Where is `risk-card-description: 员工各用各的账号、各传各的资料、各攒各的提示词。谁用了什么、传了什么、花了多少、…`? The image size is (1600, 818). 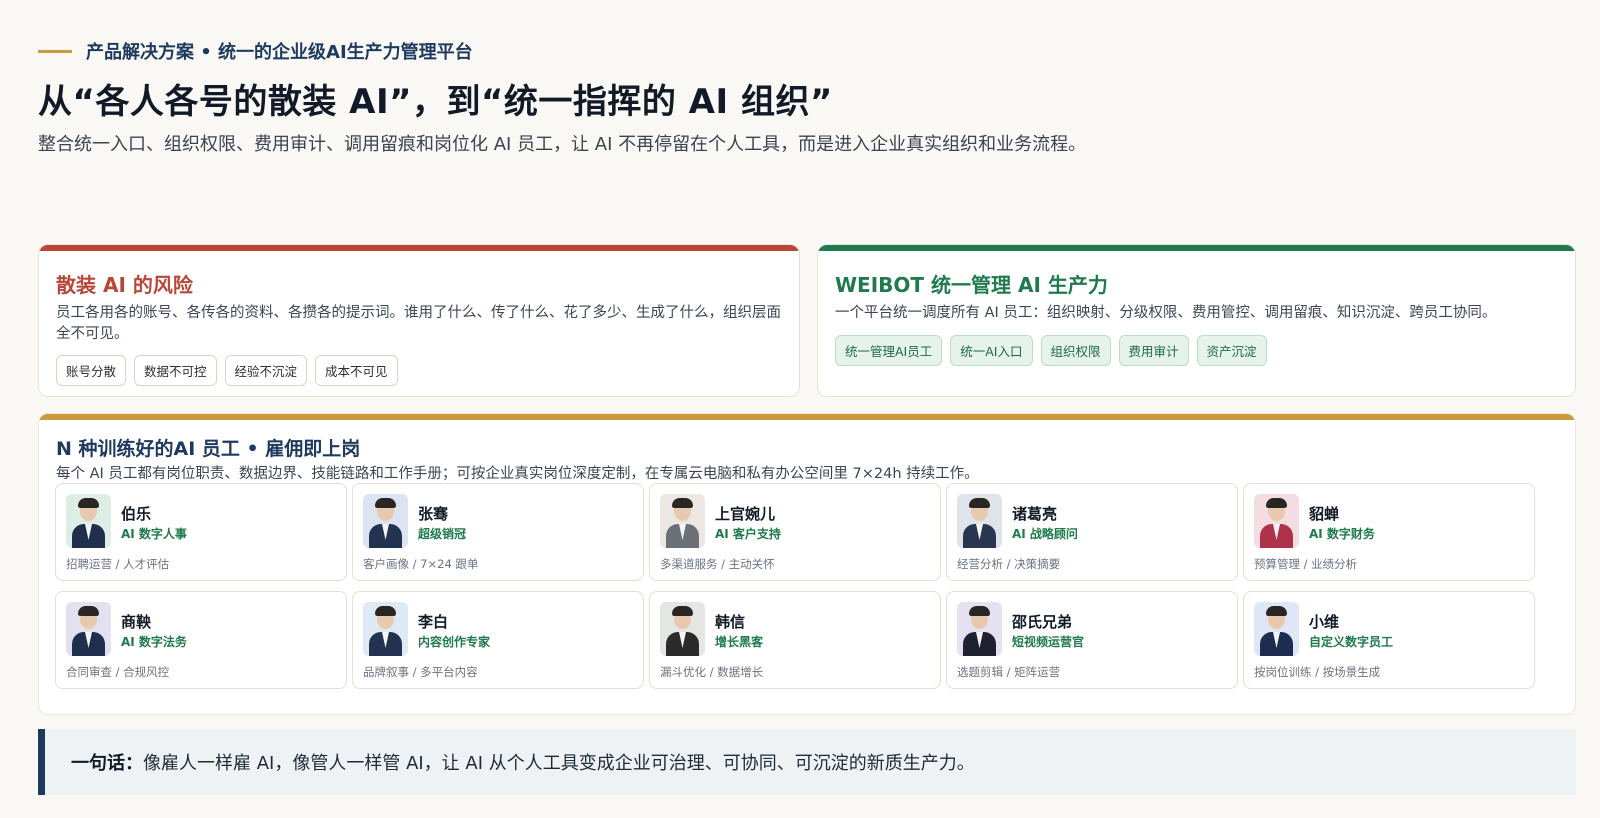 risk-card-description: 员工各用各的账号、各传各的资料、各攒各的提示词。谁用了什么、传了什么、花了多少、… is located at coordinates (418, 323).